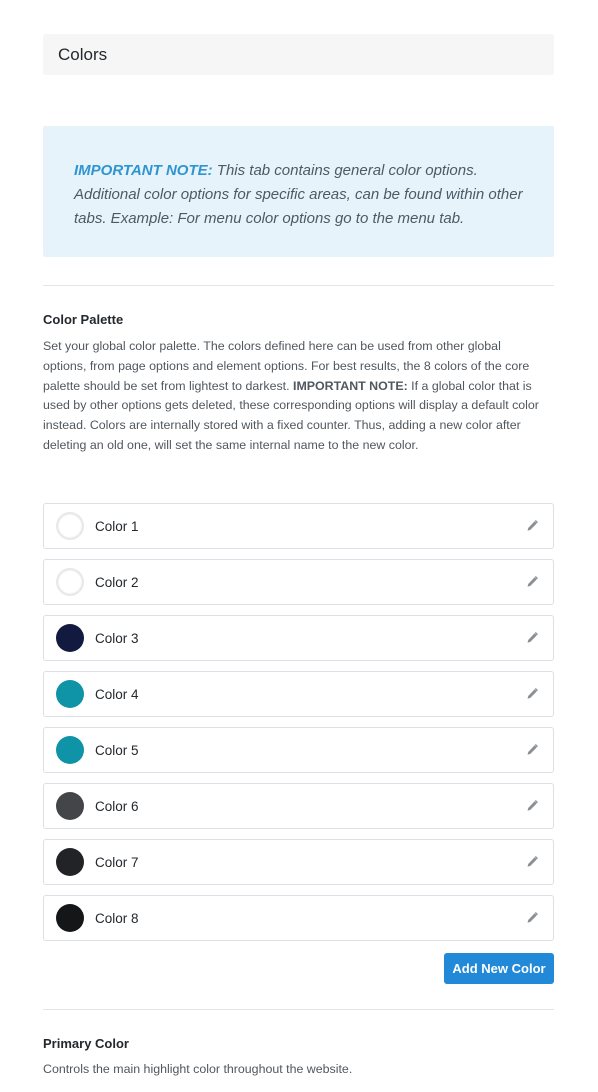  Describe the element at coordinates (298, 694) in the screenshot. I see `color-row: Color 4` at that location.